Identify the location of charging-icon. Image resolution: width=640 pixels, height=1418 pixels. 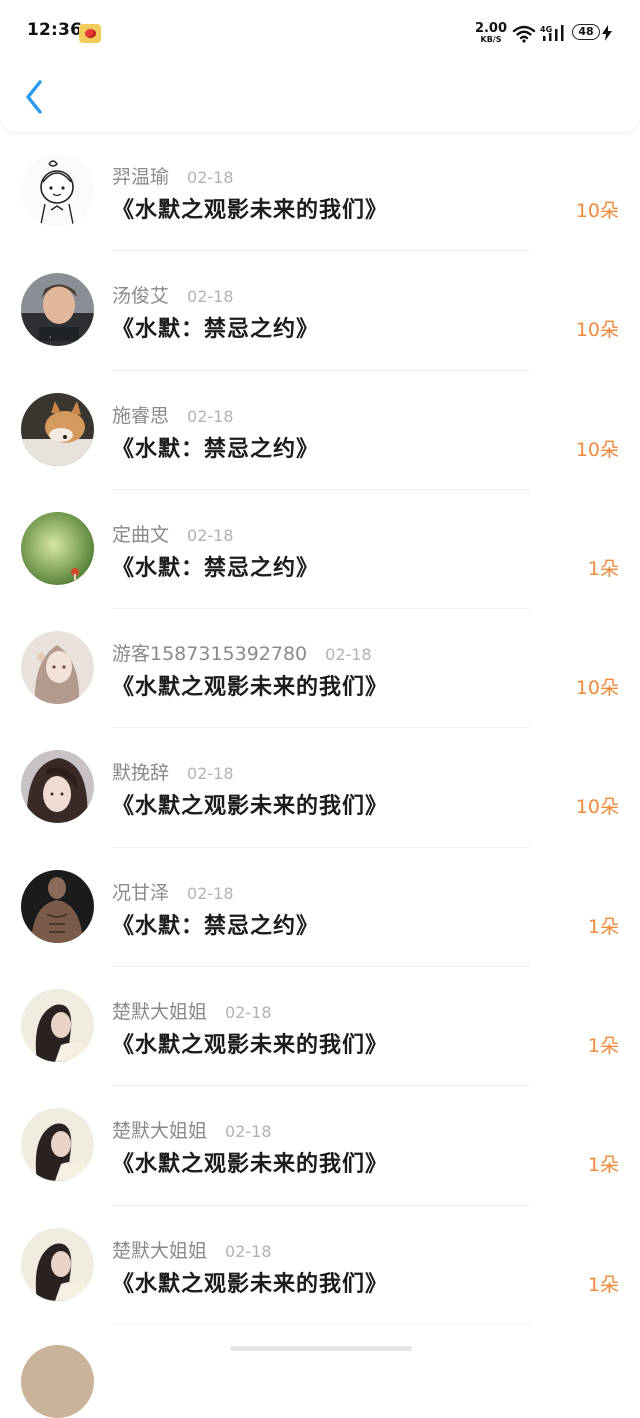
(607, 35).